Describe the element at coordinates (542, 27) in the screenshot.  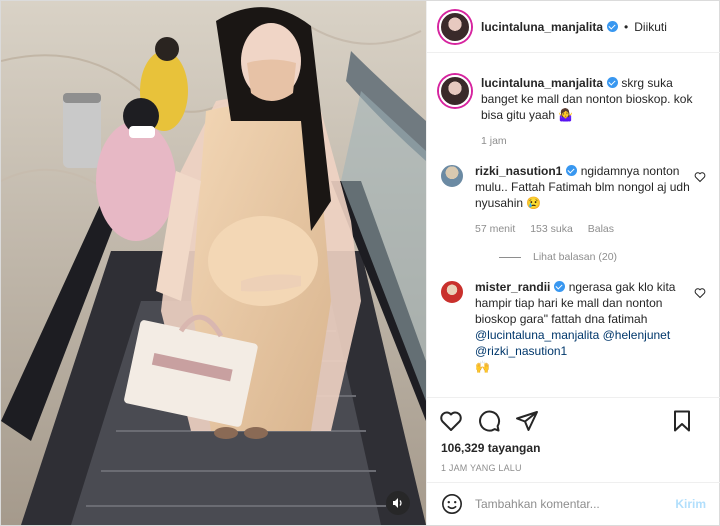
I see `post-author-username: lucintaluna_manjalita` at that location.